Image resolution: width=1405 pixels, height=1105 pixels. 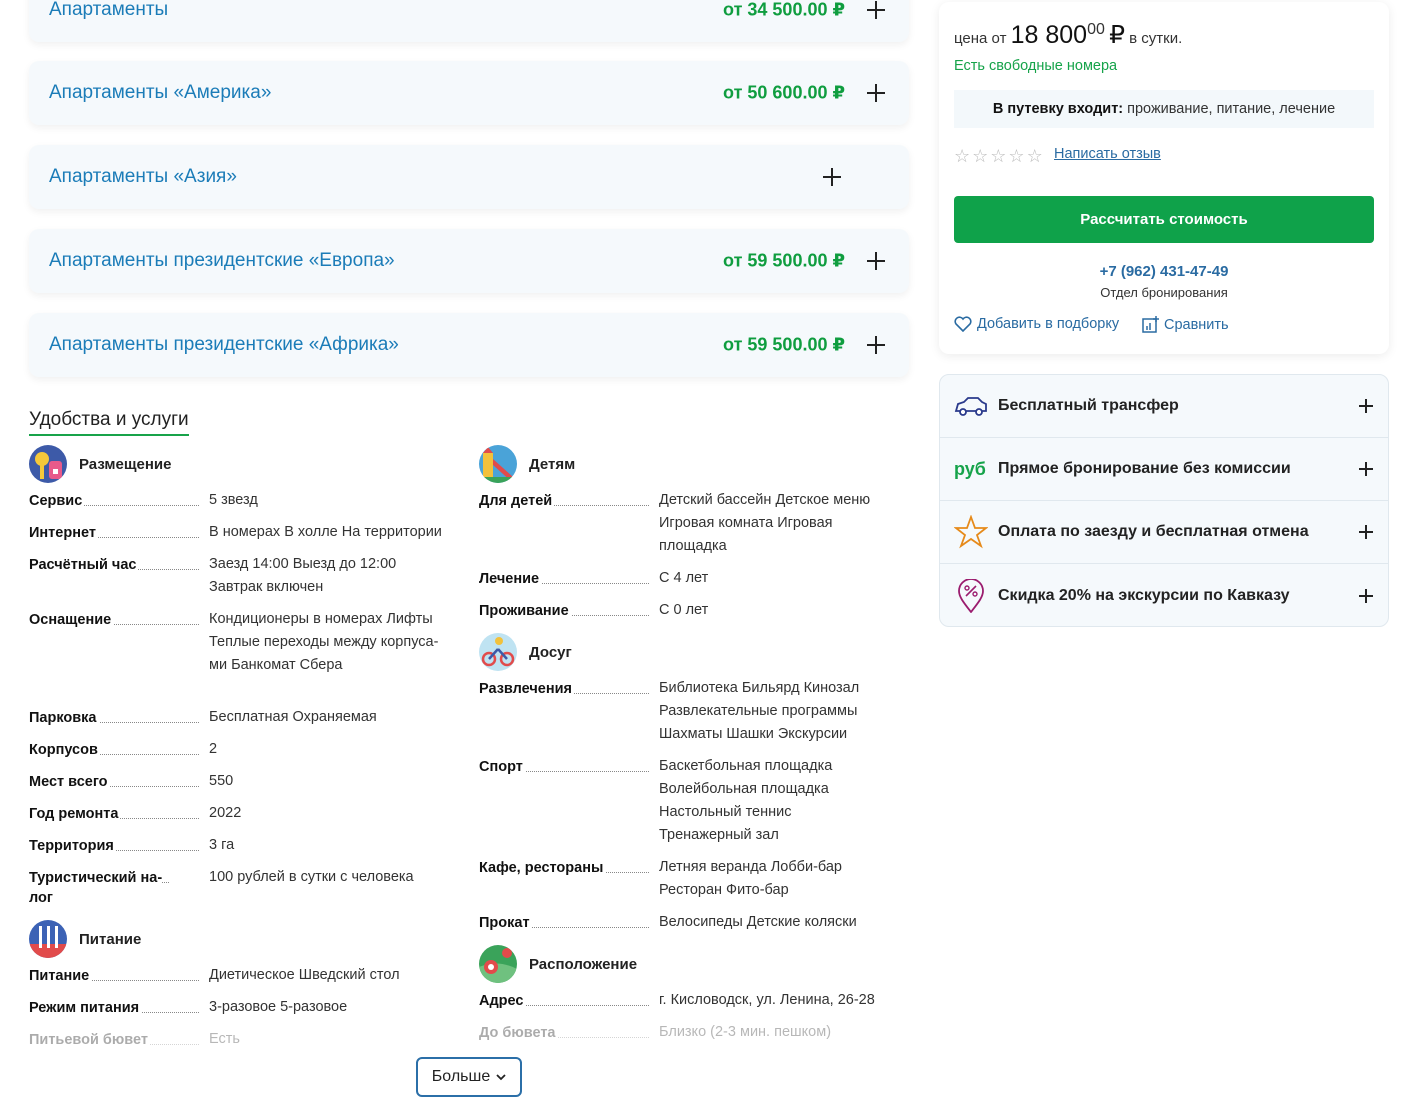 What do you see at coordinates (109, 422) in the screenshot?
I see `amenities-title: Удобства и услуги` at bounding box center [109, 422].